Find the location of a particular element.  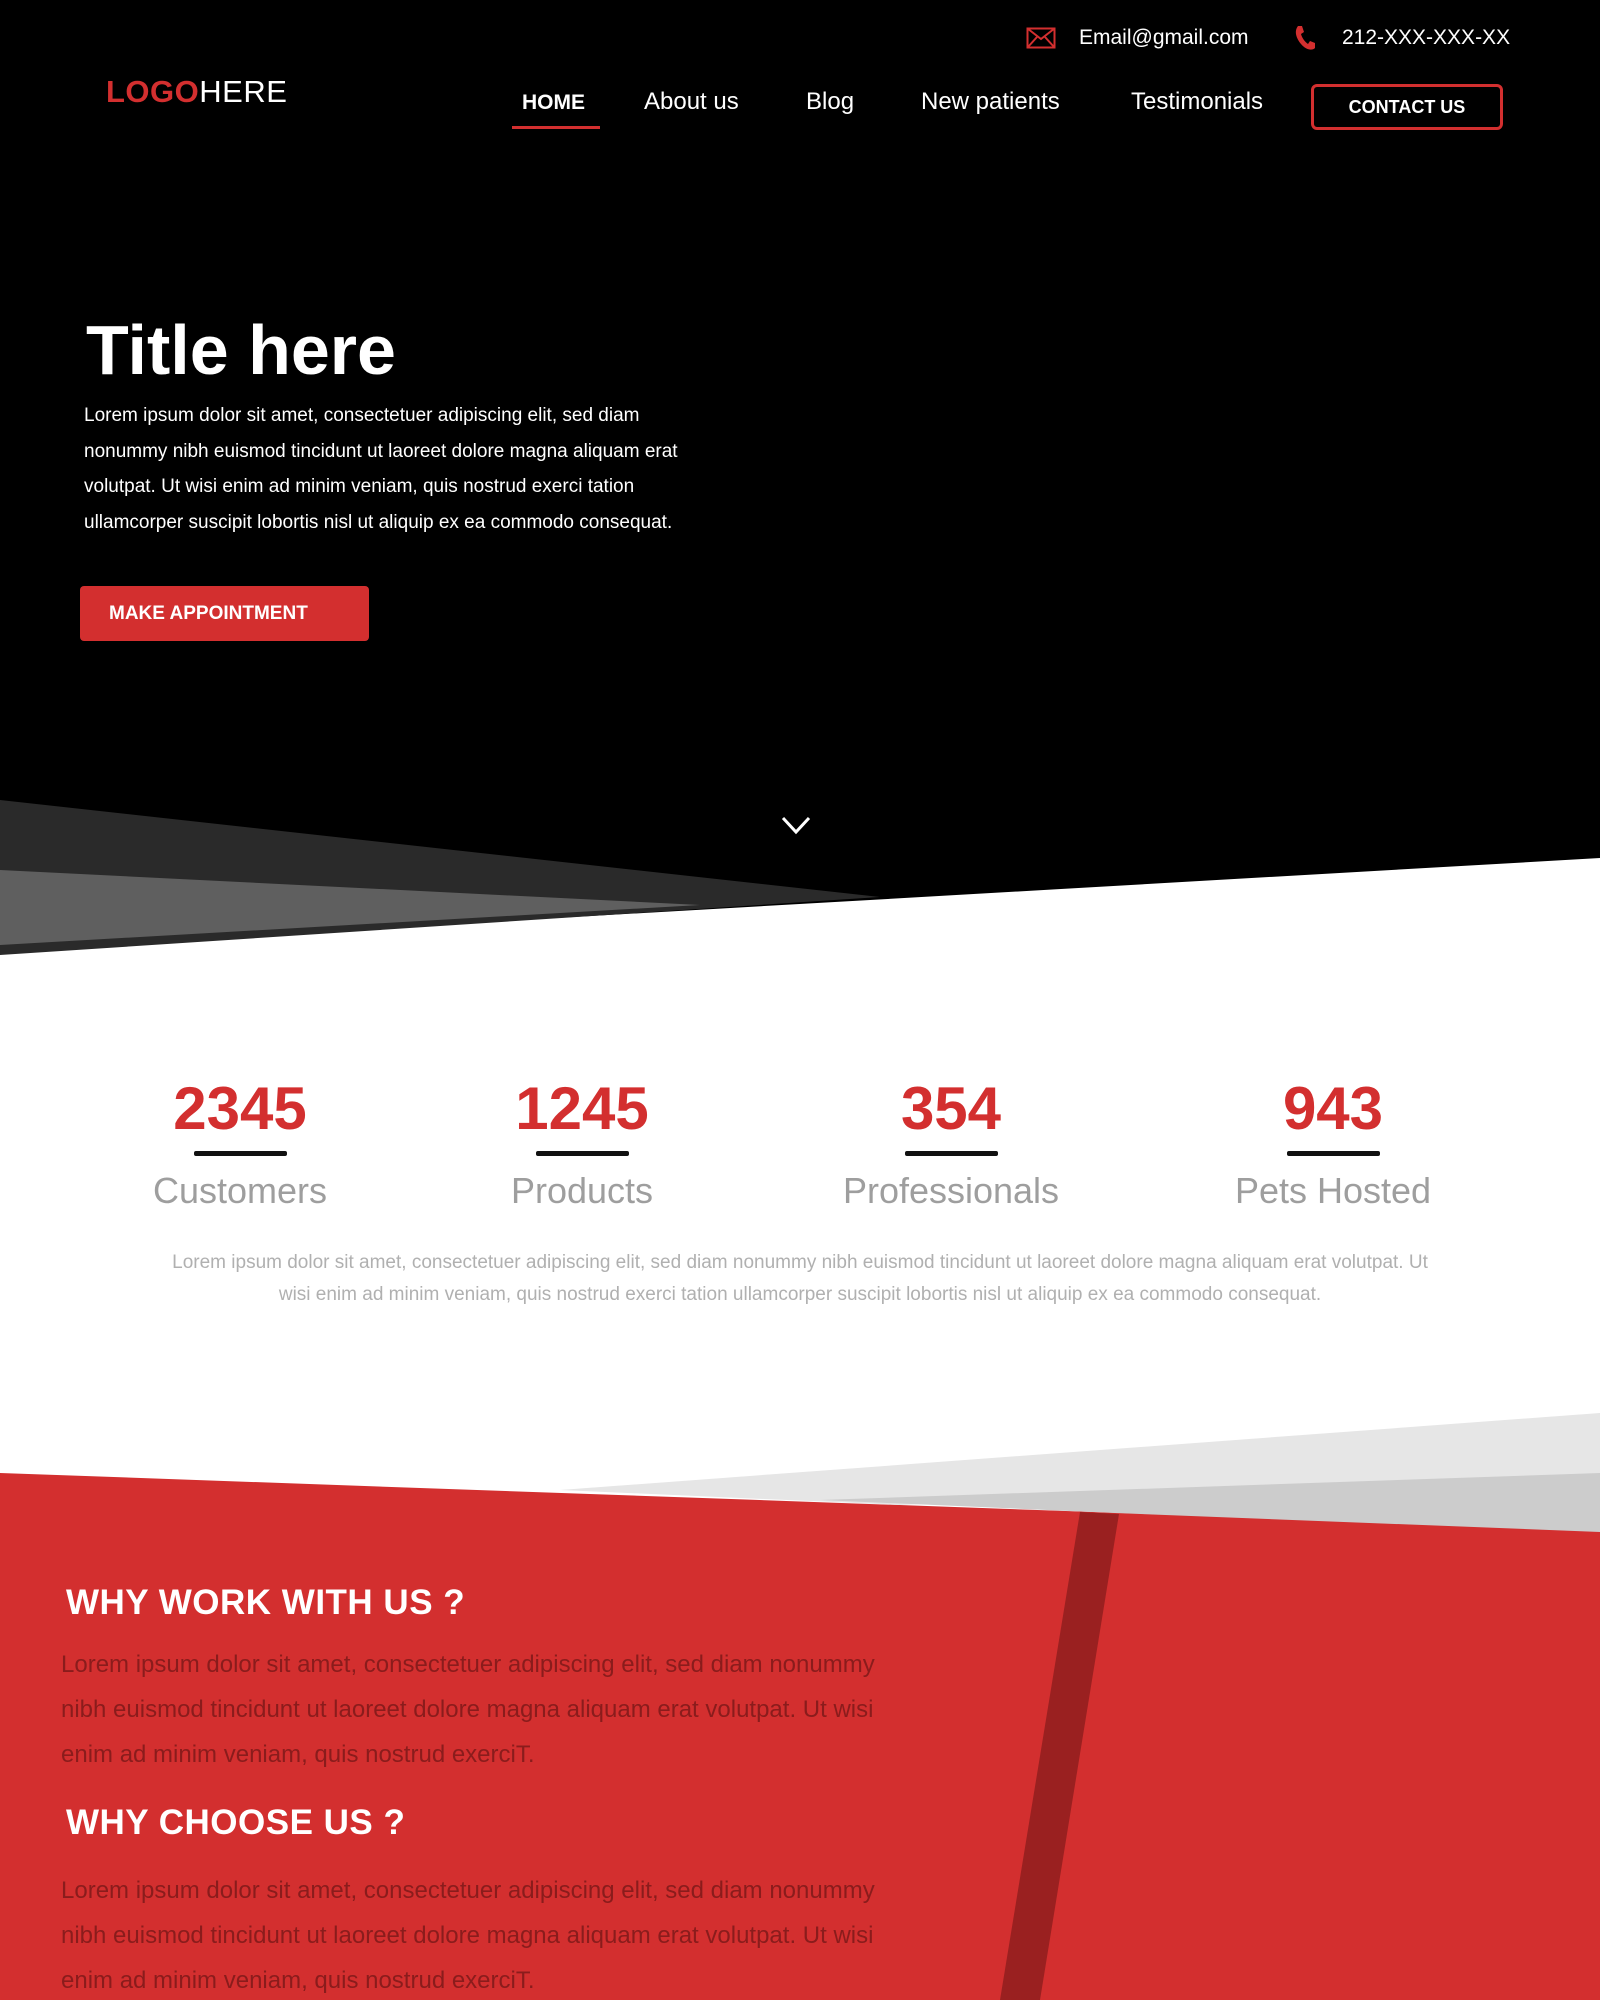

email-text: Email@gmail.com is located at coordinates (1164, 37).